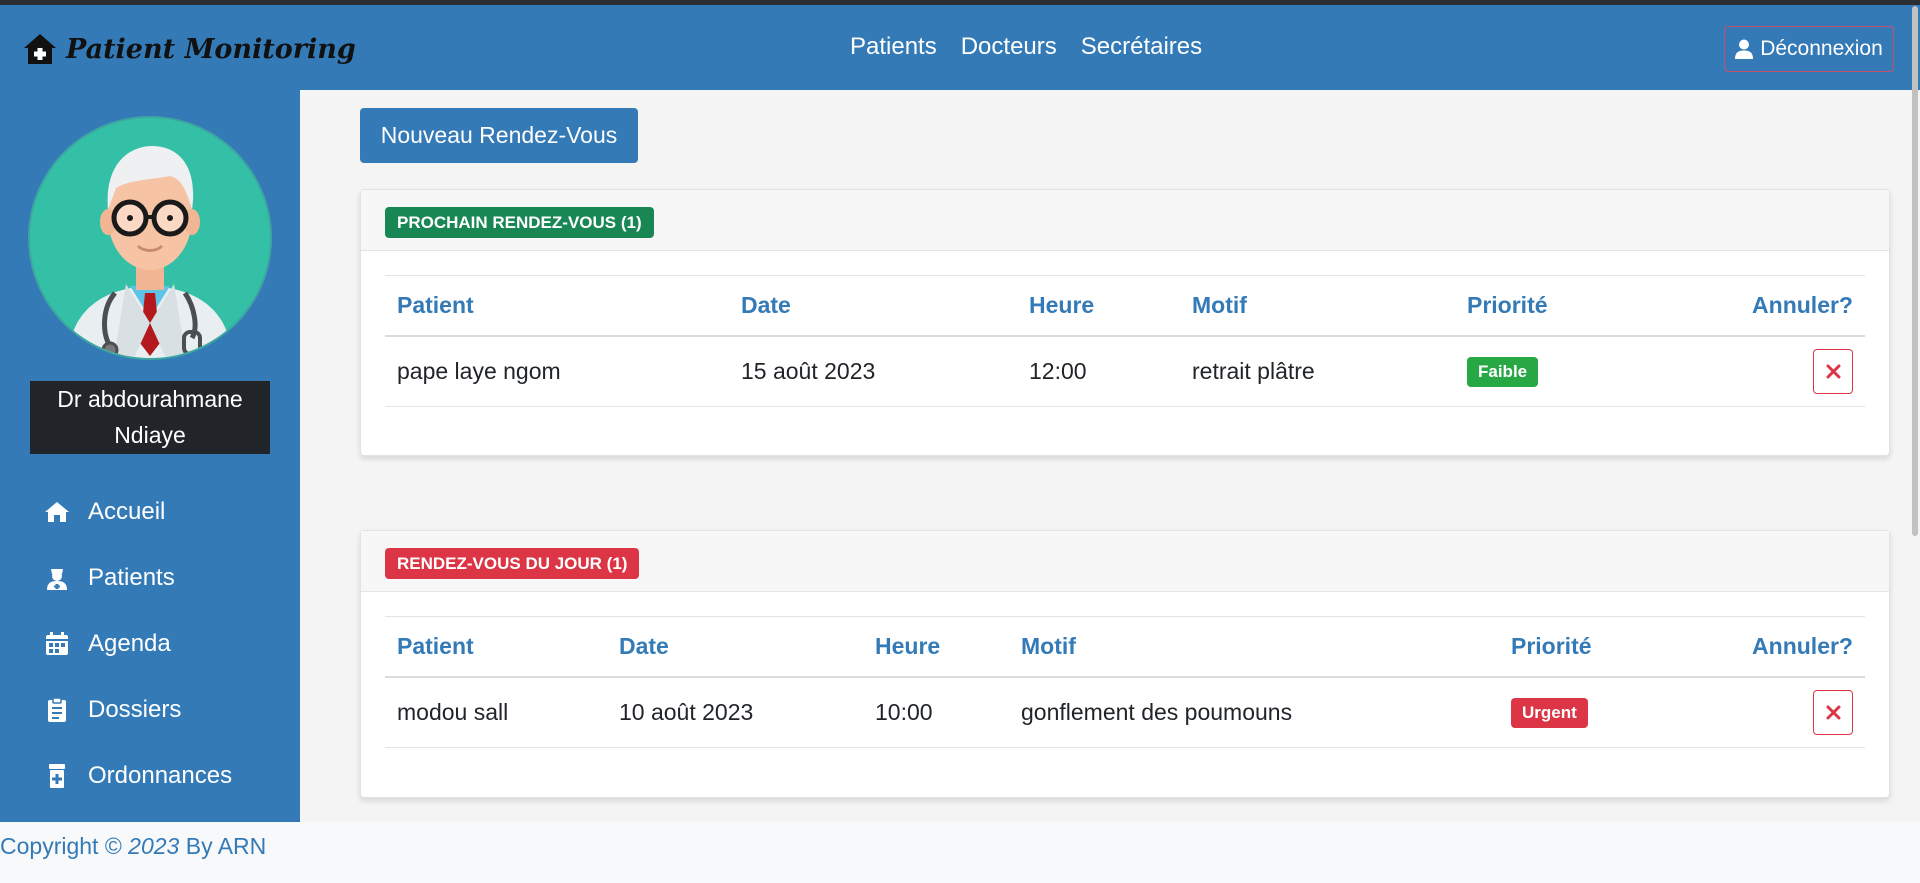  Describe the element at coordinates (211, 49) in the screenshot. I see `brand-title: Patient Monitoring` at that location.